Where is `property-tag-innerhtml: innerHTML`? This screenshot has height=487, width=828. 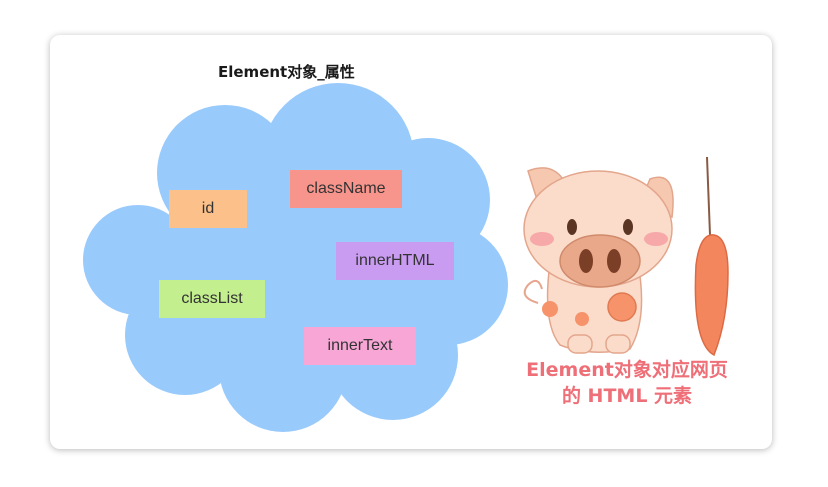
property-tag-innerhtml: innerHTML is located at coordinates (395, 261).